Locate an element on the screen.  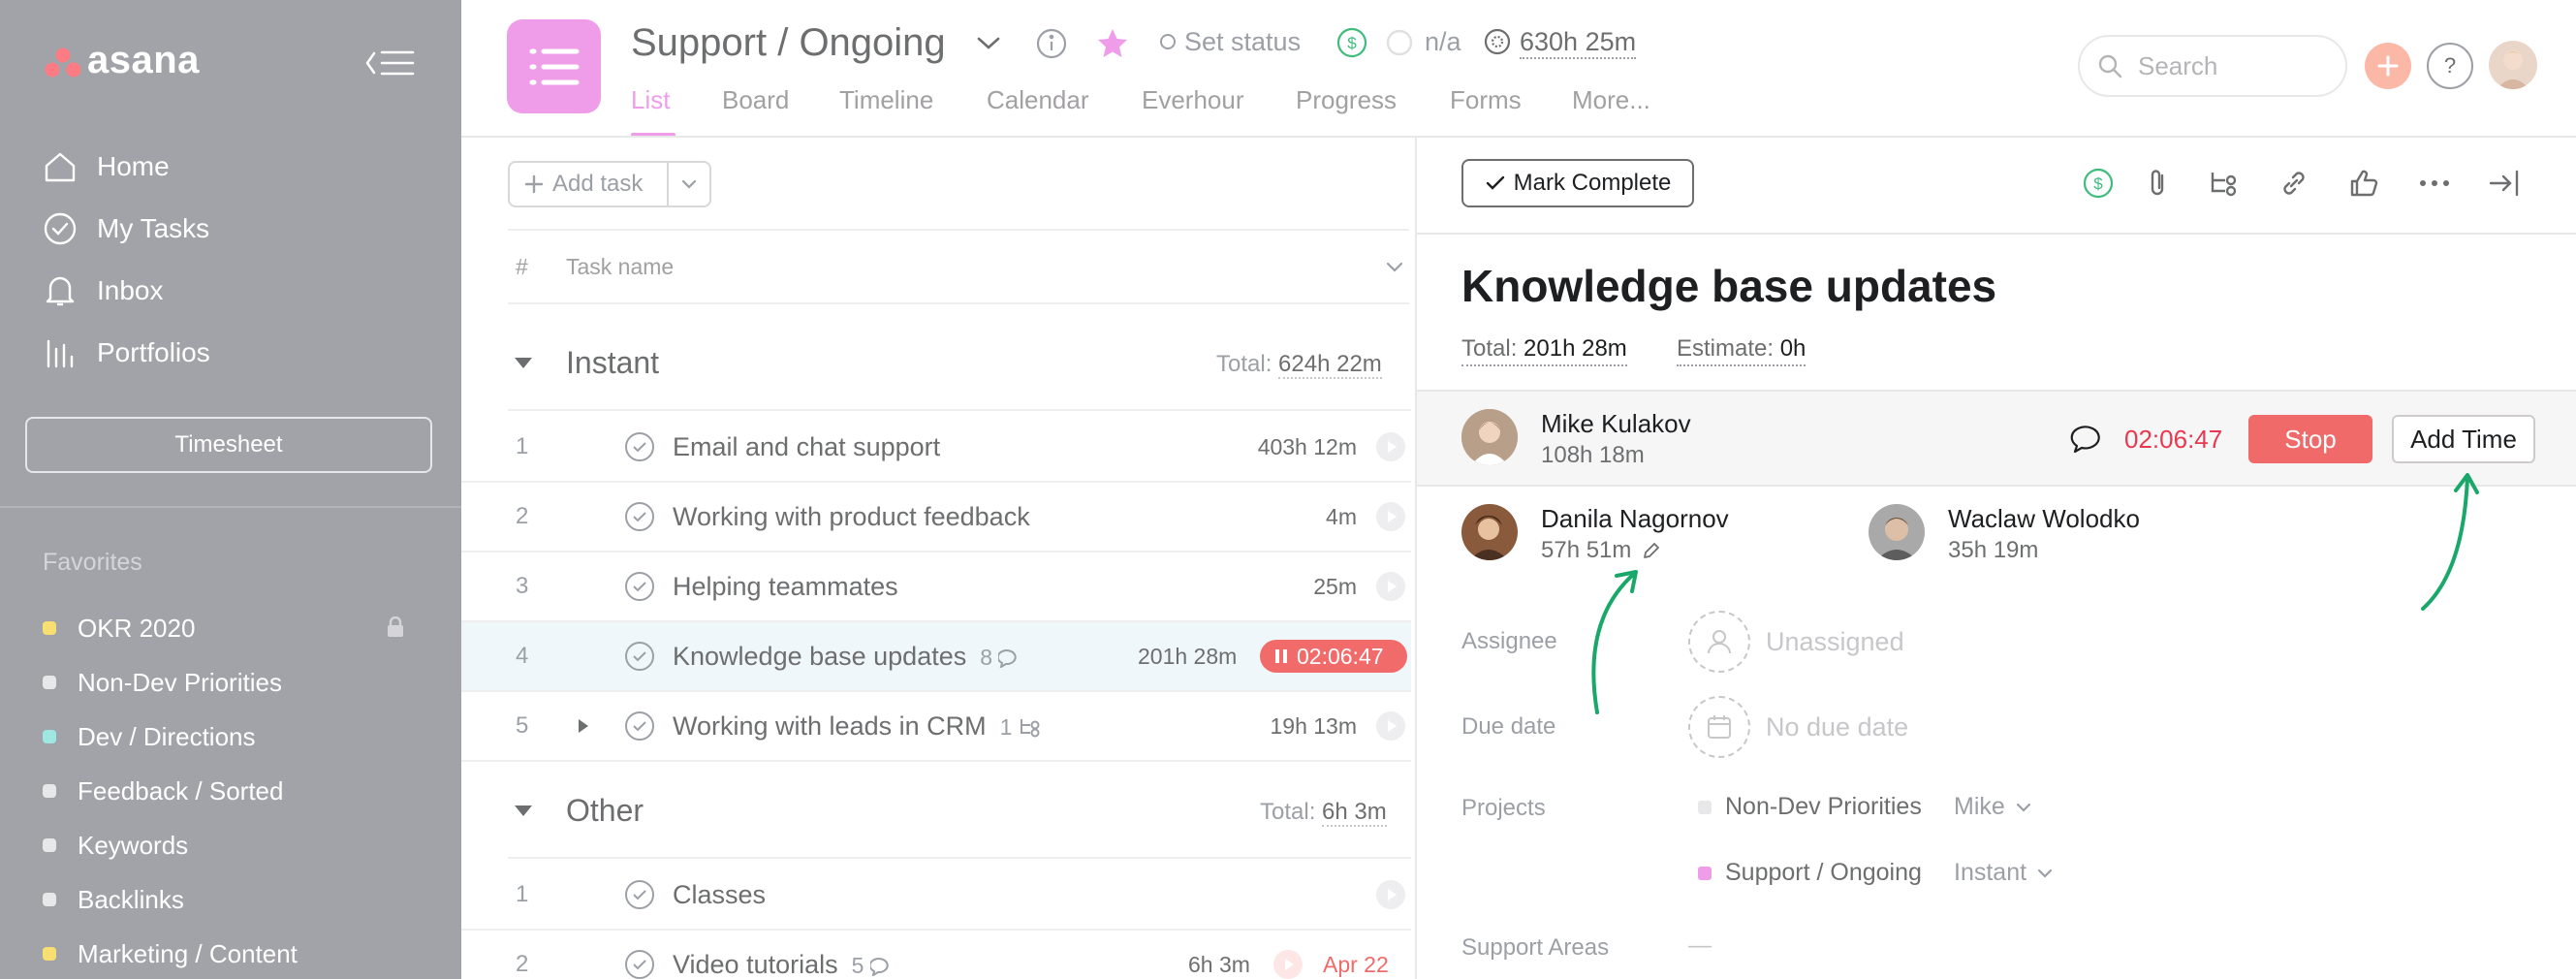
set-status-button: Set status is located at coordinates (1242, 42).